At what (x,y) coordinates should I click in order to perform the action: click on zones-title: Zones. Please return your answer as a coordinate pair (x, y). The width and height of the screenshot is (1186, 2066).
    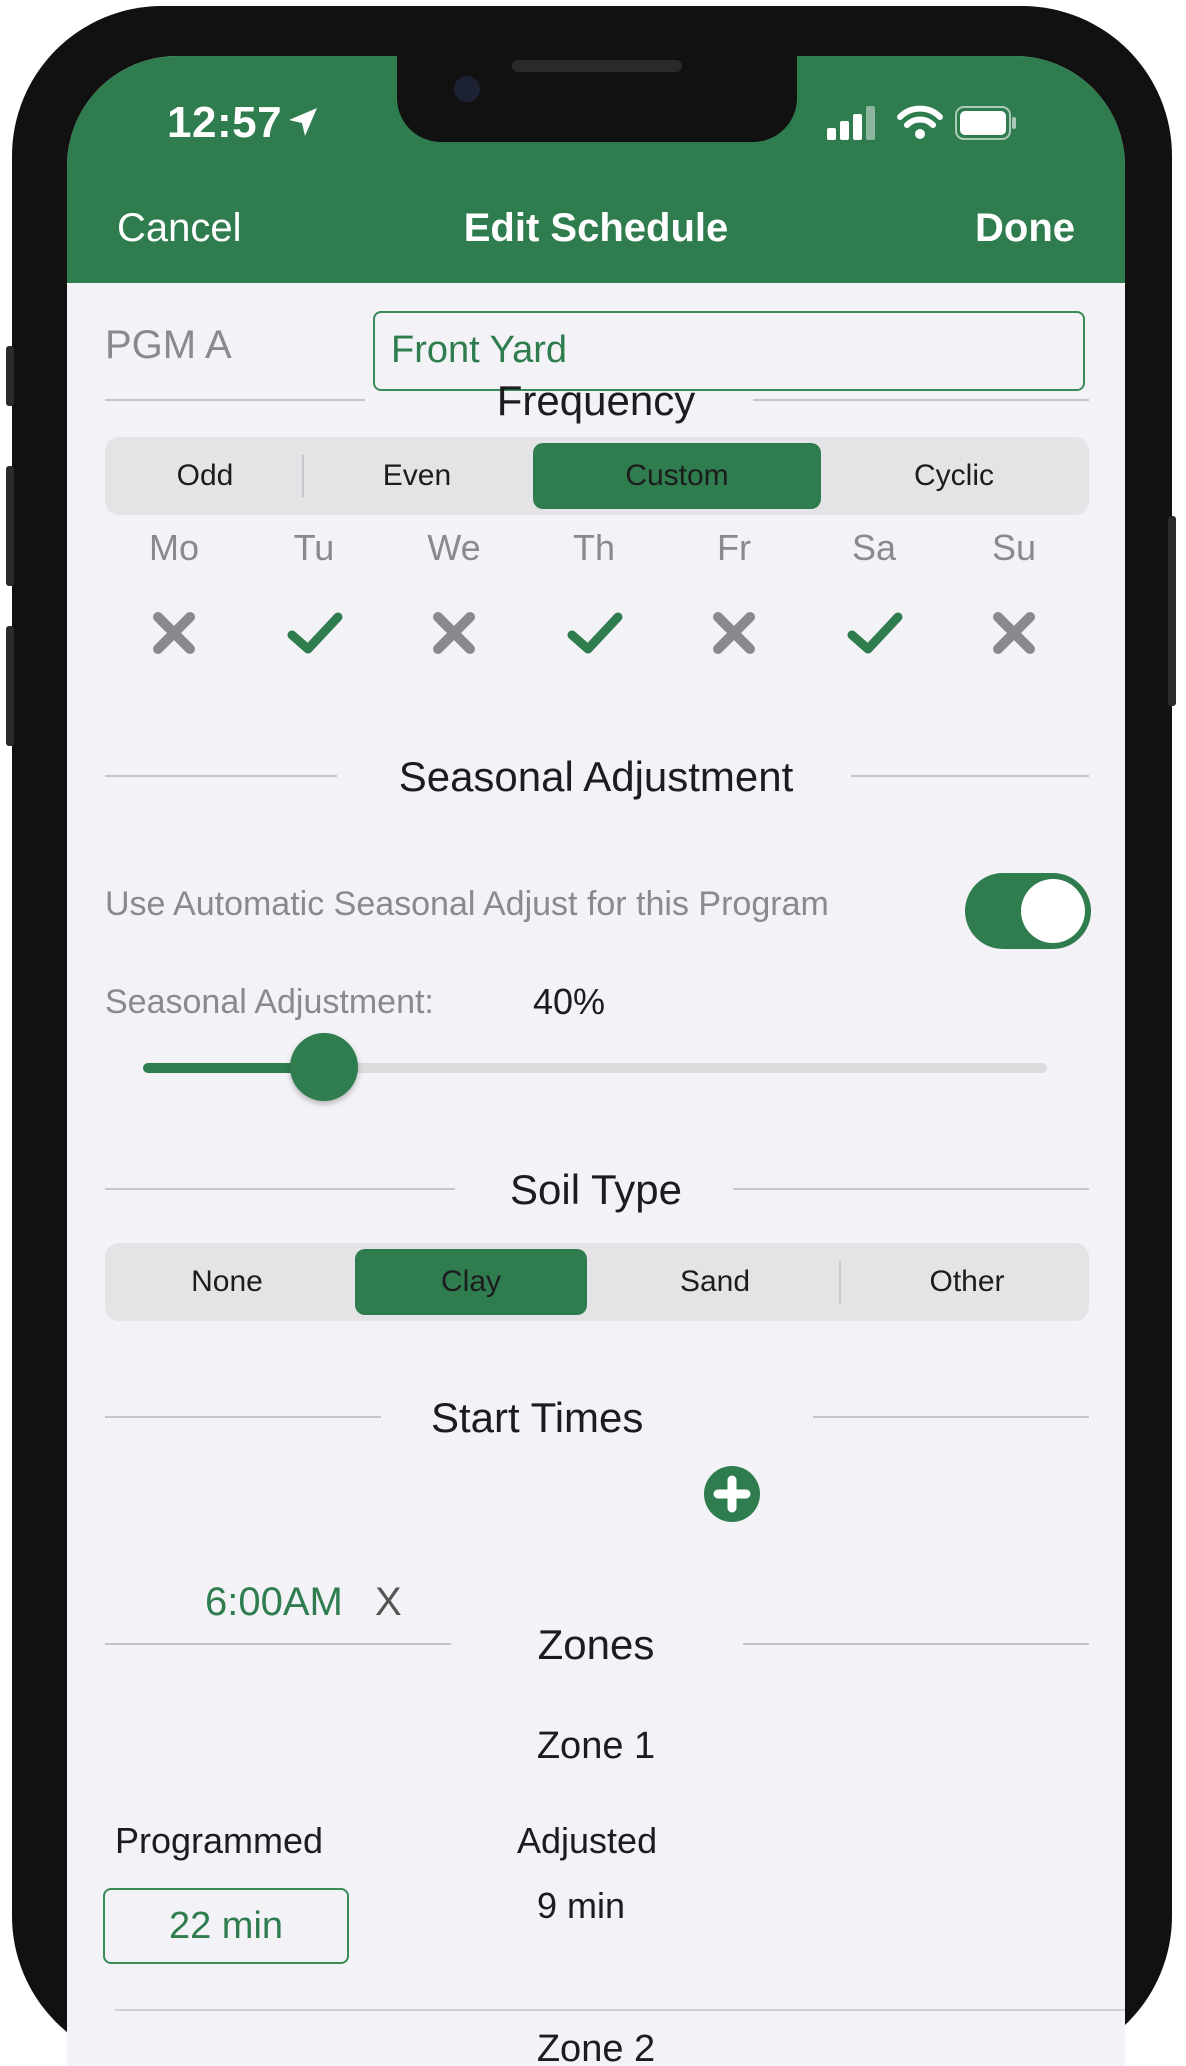
    Looking at the image, I should click on (596, 1644).